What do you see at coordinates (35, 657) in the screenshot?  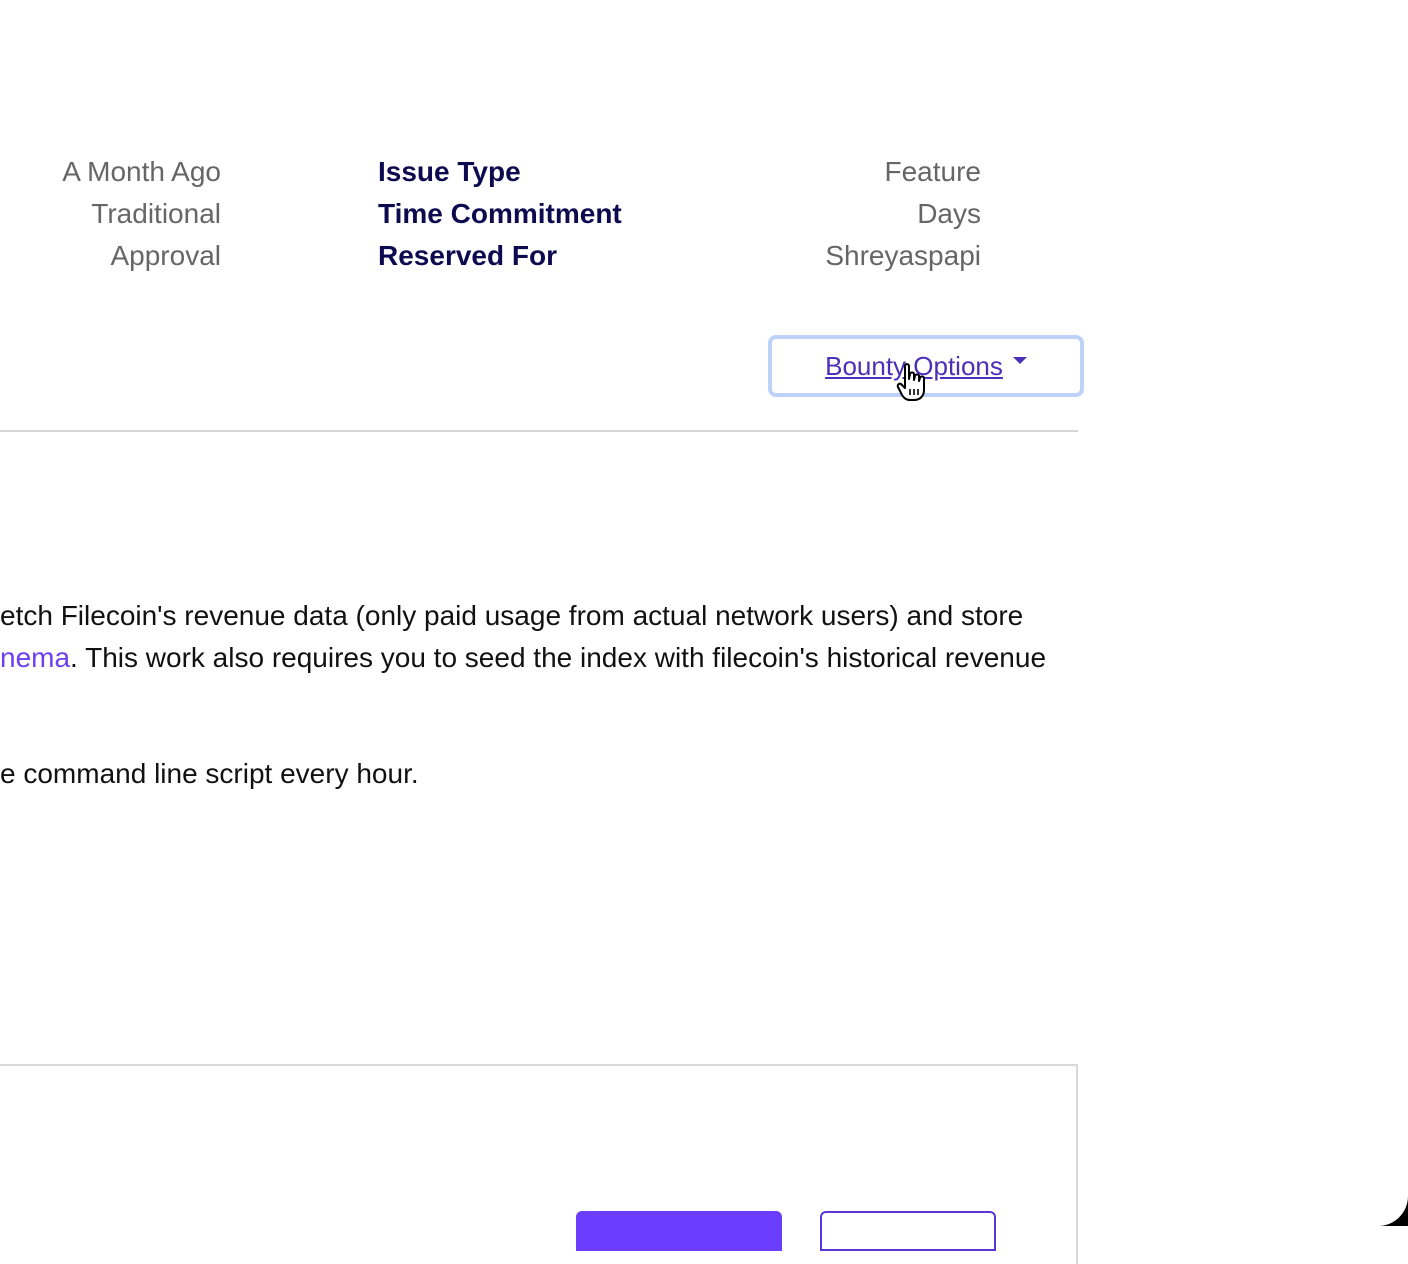 I see `schema-link: nema` at bounding box center [35, 657].